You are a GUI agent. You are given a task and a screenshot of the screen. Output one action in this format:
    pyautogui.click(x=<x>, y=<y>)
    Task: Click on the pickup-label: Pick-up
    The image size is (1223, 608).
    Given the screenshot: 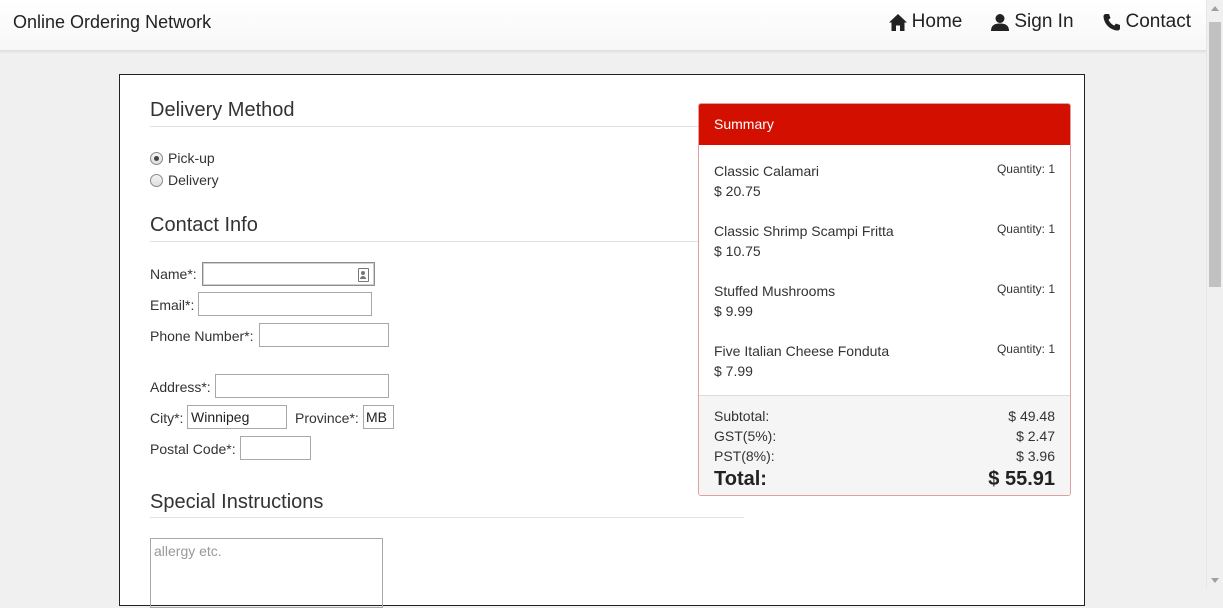 What is the action you would take?
    pyautogui.click(x=191, y=158)
    